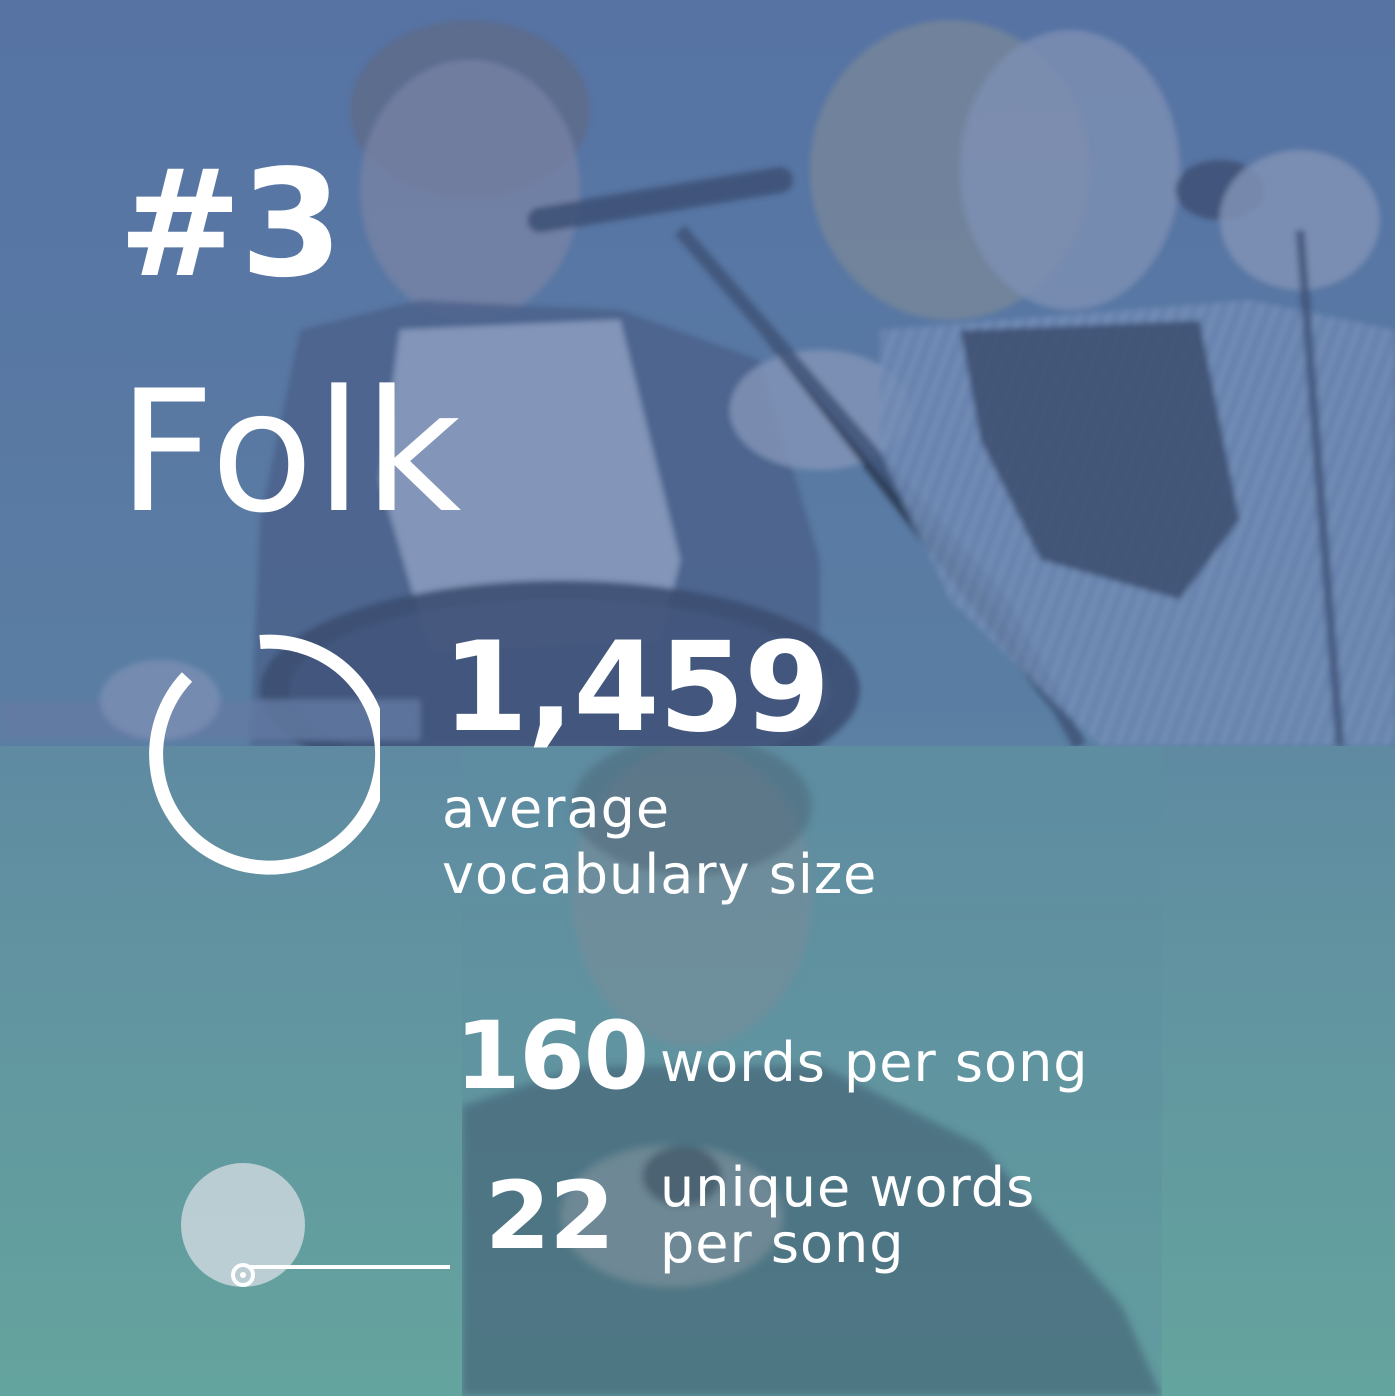 The height and width of the screenshot is (1396, 1395). Describe the element at coordinates (230, 224) in the screenshot. I see `rank-number: #3` at that location.